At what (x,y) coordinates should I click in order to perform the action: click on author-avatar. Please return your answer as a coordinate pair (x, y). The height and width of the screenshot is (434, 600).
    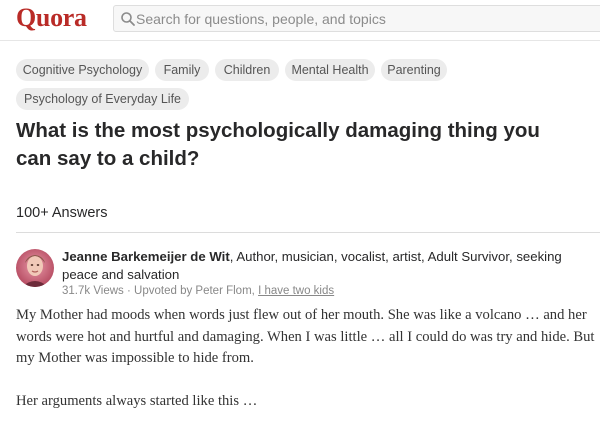
    Looking at the image, I should click on (35, 268).